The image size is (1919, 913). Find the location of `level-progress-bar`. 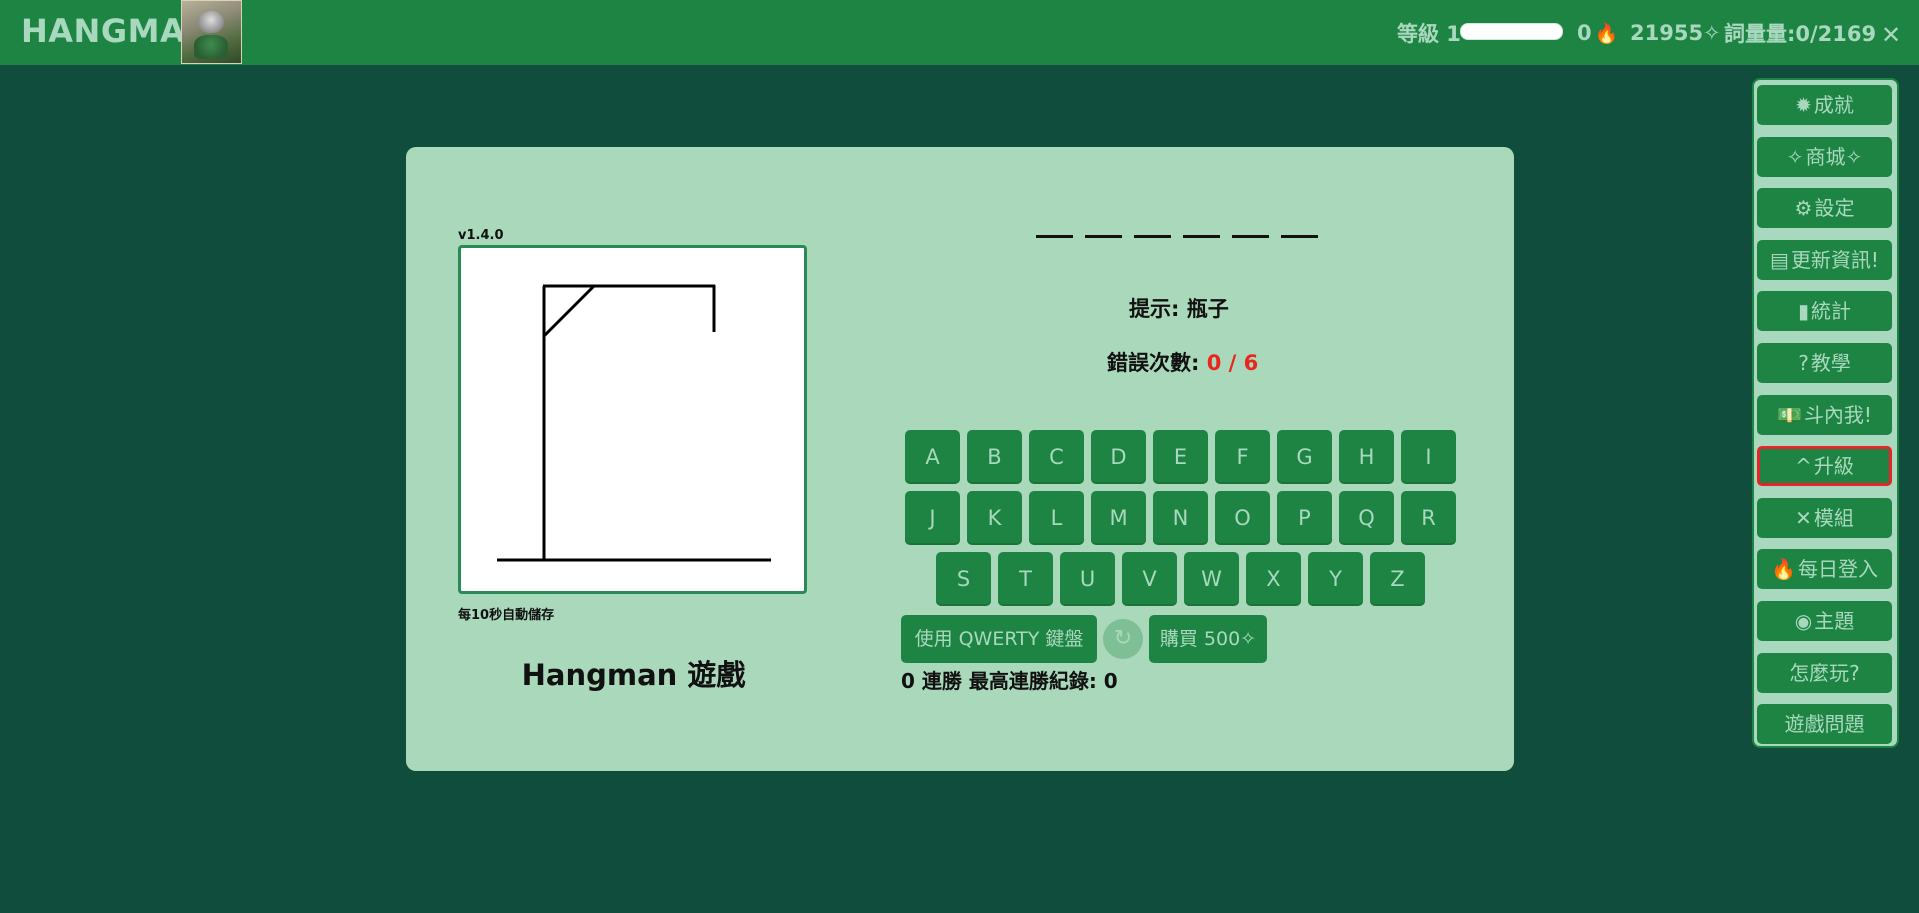

level-progress-bar is located at coordinates (1511, 31).